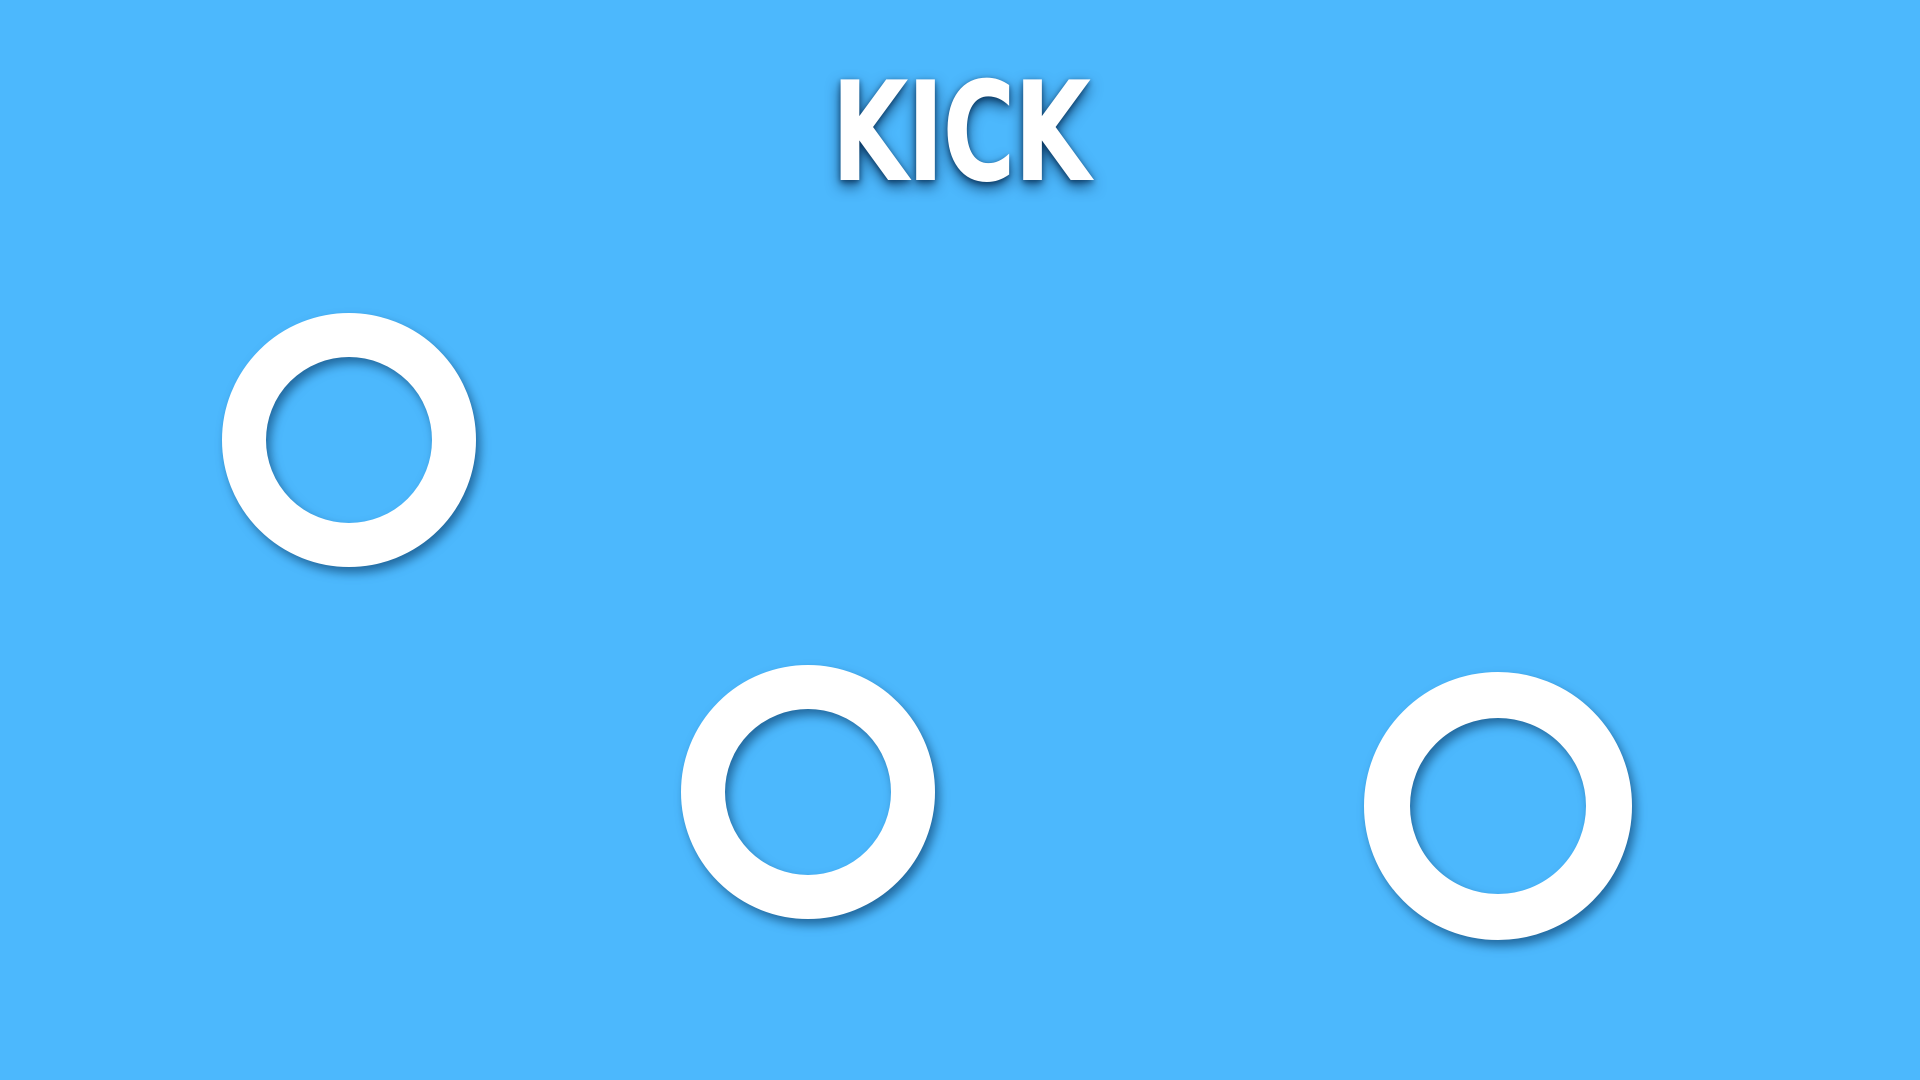  I want to click on prompt-word: KICK, so click(961, 132).